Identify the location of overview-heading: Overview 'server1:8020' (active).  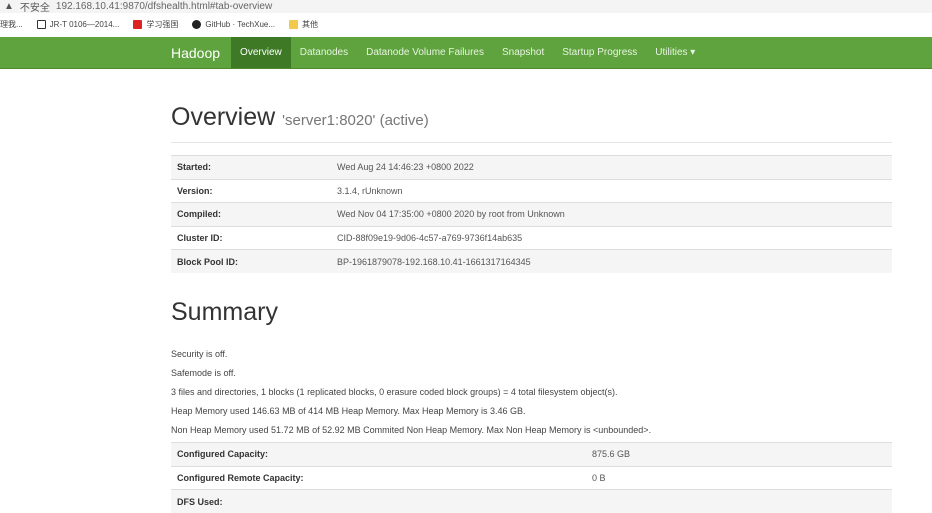
(531, 117).